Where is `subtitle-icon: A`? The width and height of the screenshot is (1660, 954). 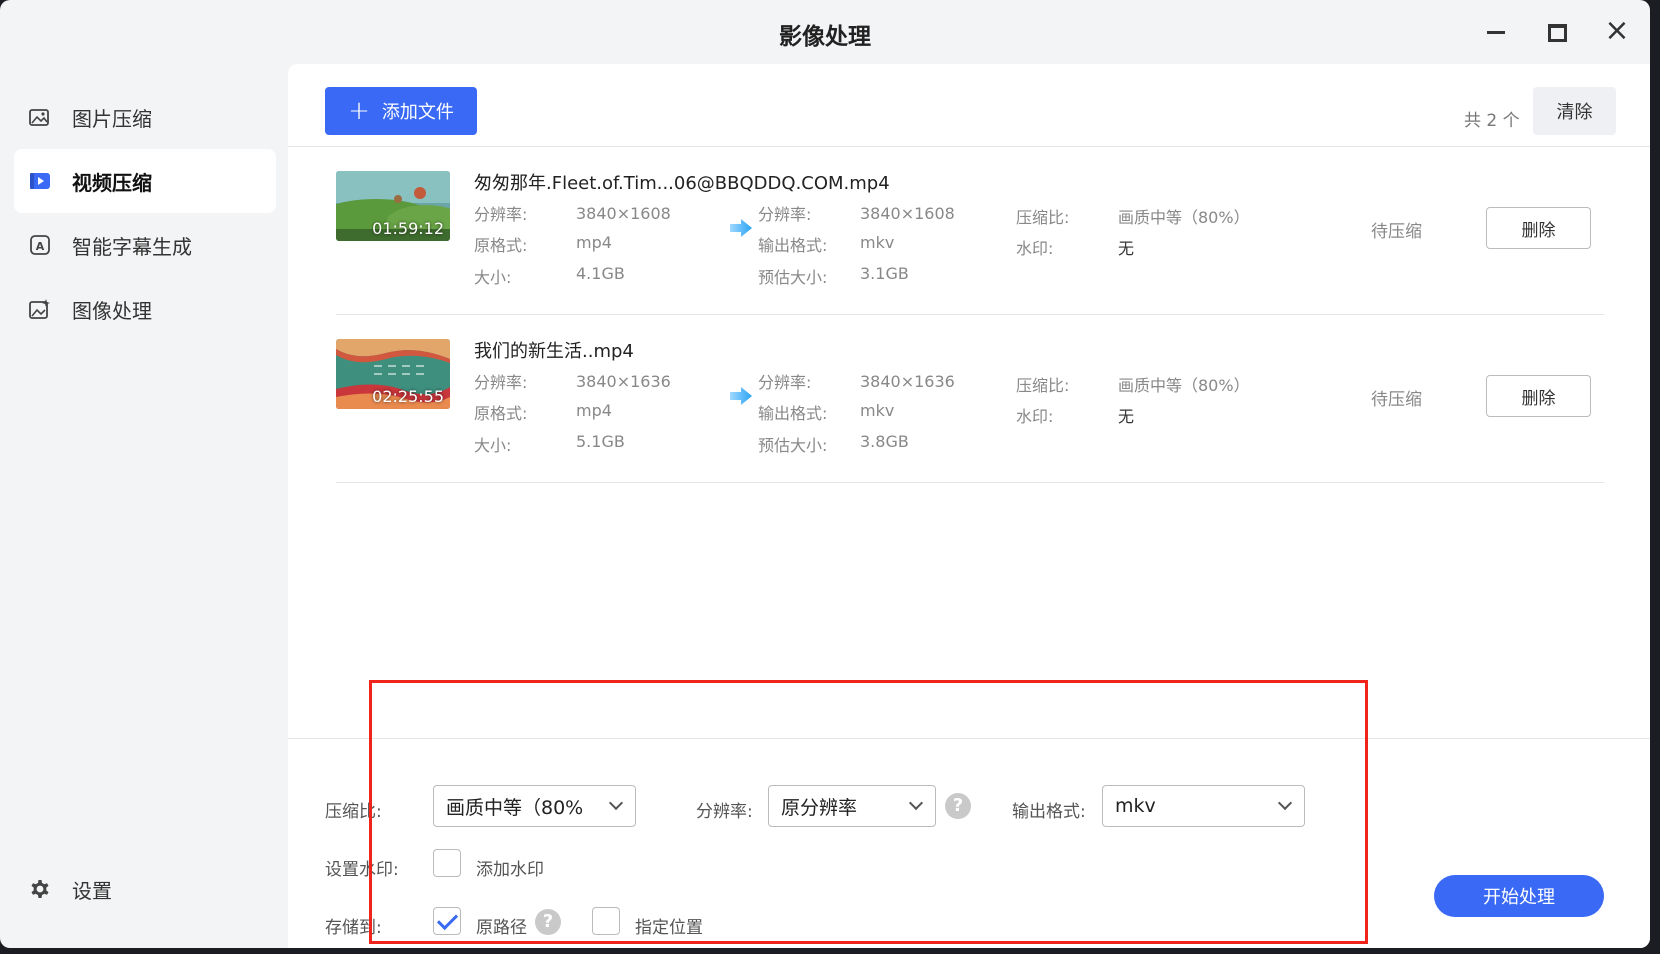
subtitle-icon: A is located at coordinates (40, 245).